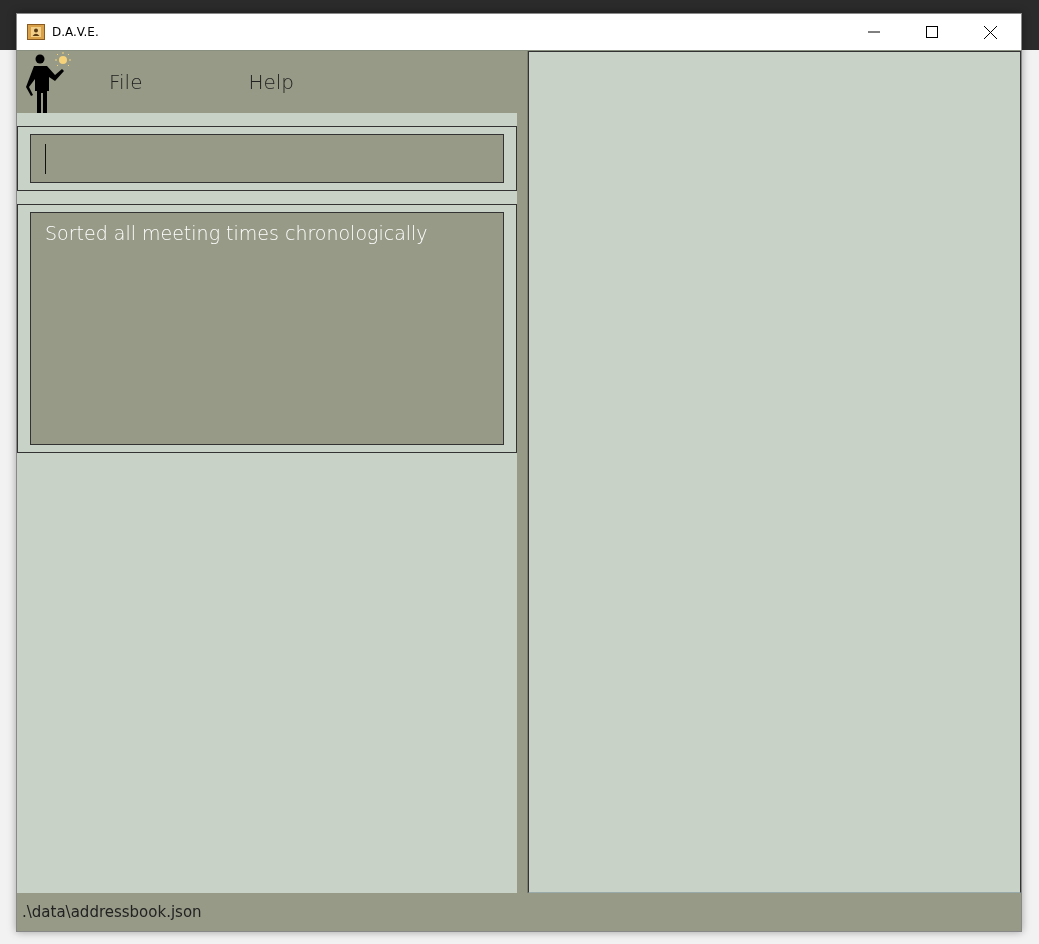 Image resolution: width=1039 pixels, height=944 pixels. Describe the element at coordinates (271, 82) in the screenshot. I see `menu-item: Help` at that location.